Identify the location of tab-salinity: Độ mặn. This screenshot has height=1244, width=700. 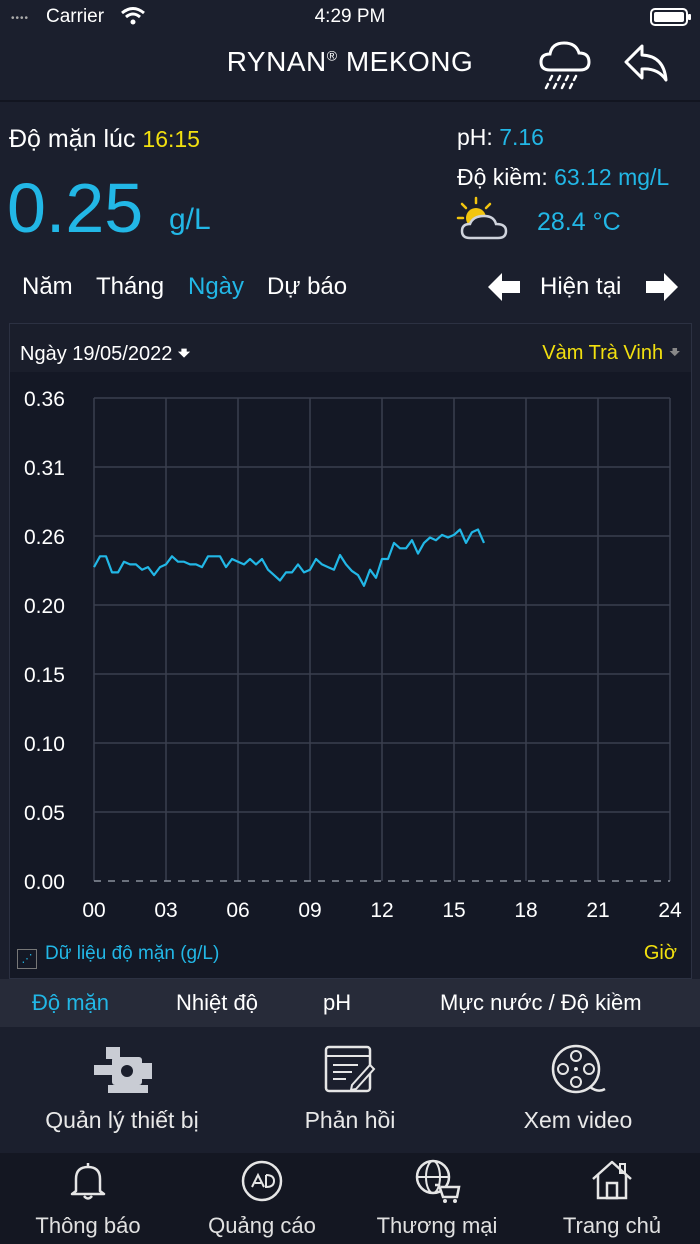
(70, 1003).